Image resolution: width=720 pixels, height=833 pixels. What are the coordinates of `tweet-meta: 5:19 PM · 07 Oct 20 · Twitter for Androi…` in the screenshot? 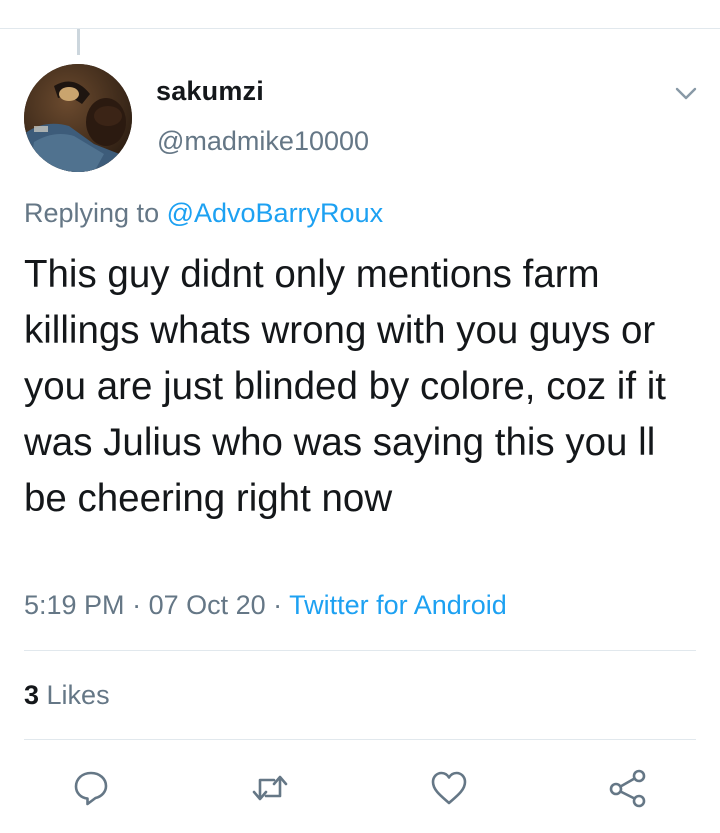 It's located at (265, 605).